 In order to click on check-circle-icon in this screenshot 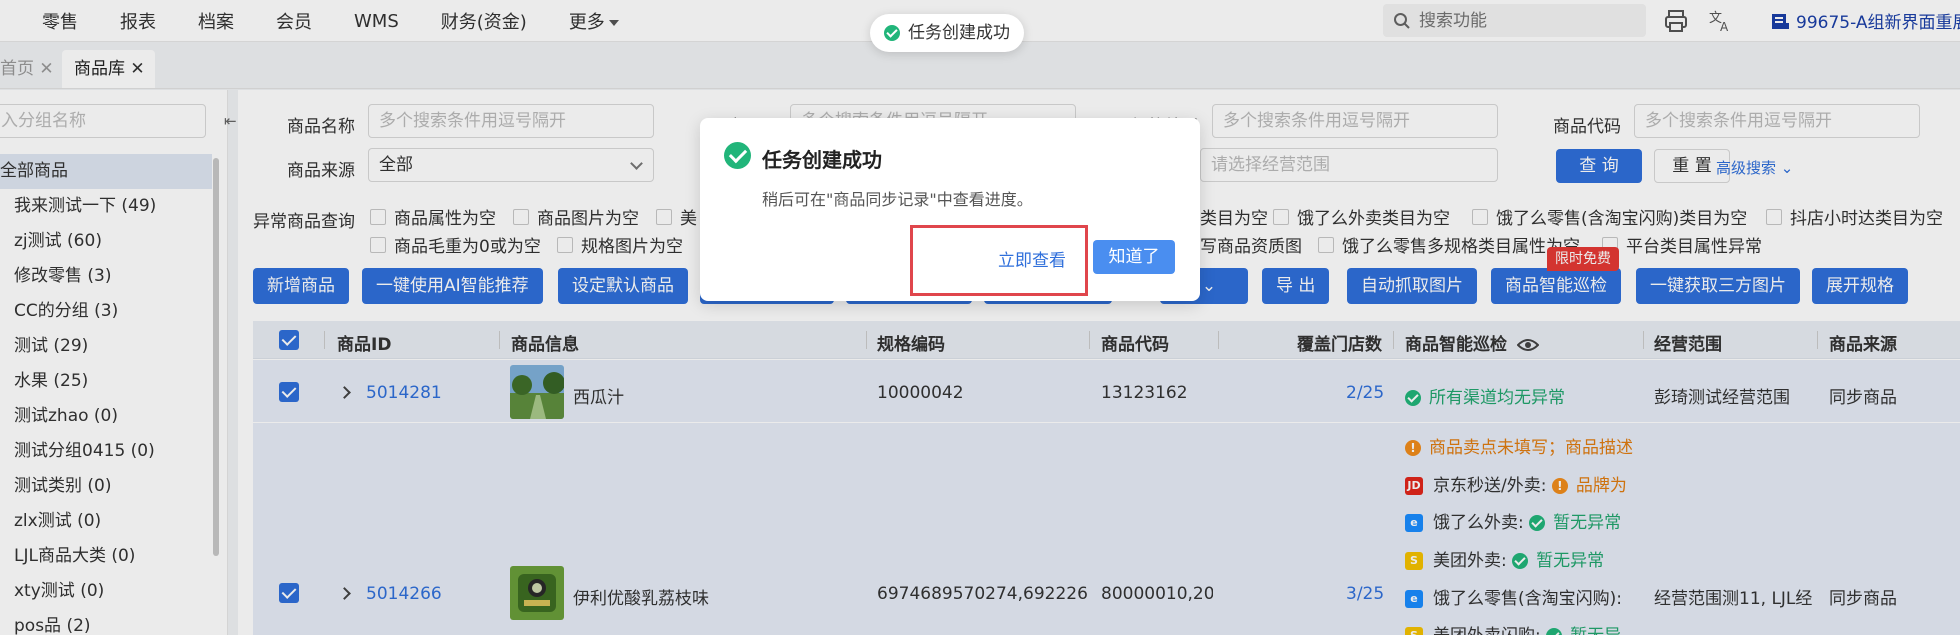, I will do `click(892, 33)`.